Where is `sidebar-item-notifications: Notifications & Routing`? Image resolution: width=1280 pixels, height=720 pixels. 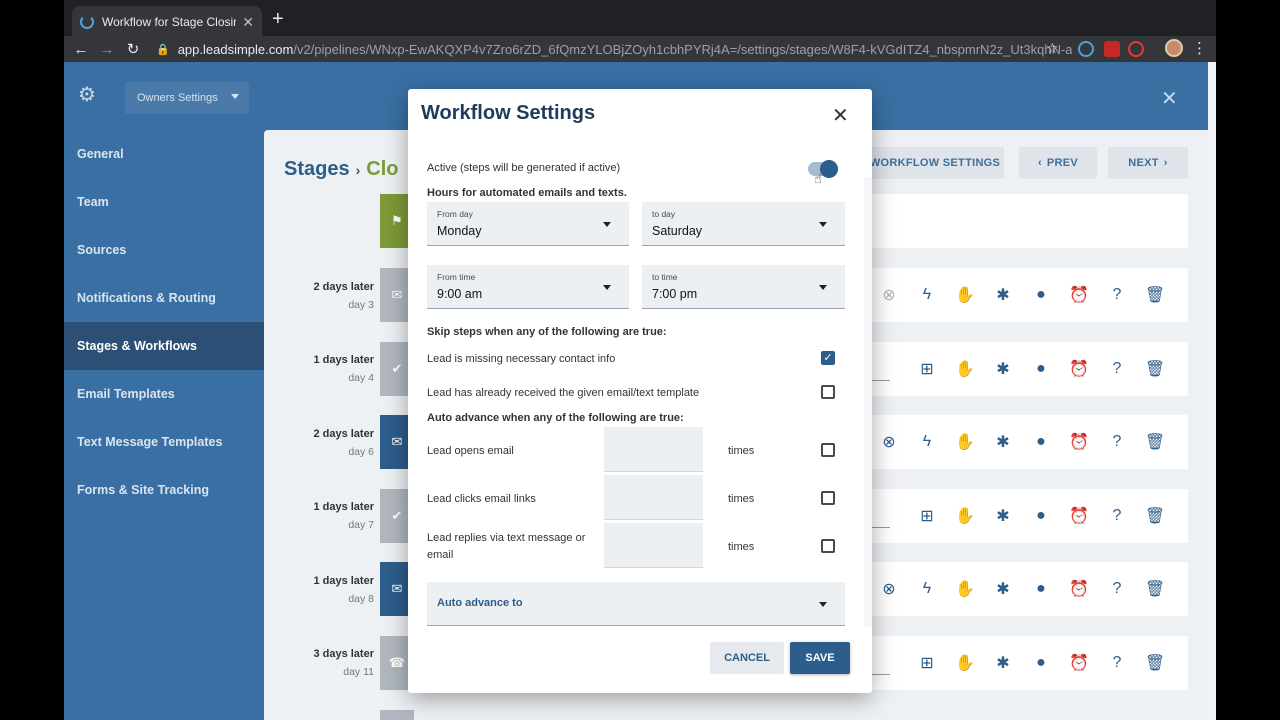
sidebar-item-notifications: Notifications & Routing is located at coordinates (164, 298).